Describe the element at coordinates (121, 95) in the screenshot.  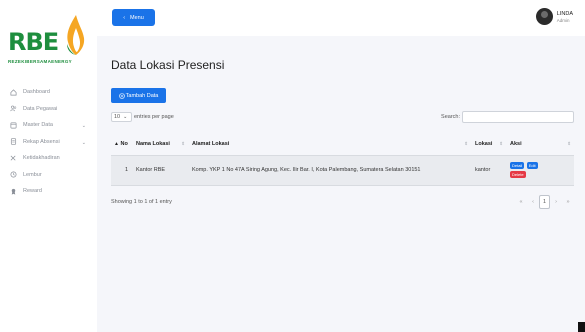
I see `add-circle-icon` at that location.